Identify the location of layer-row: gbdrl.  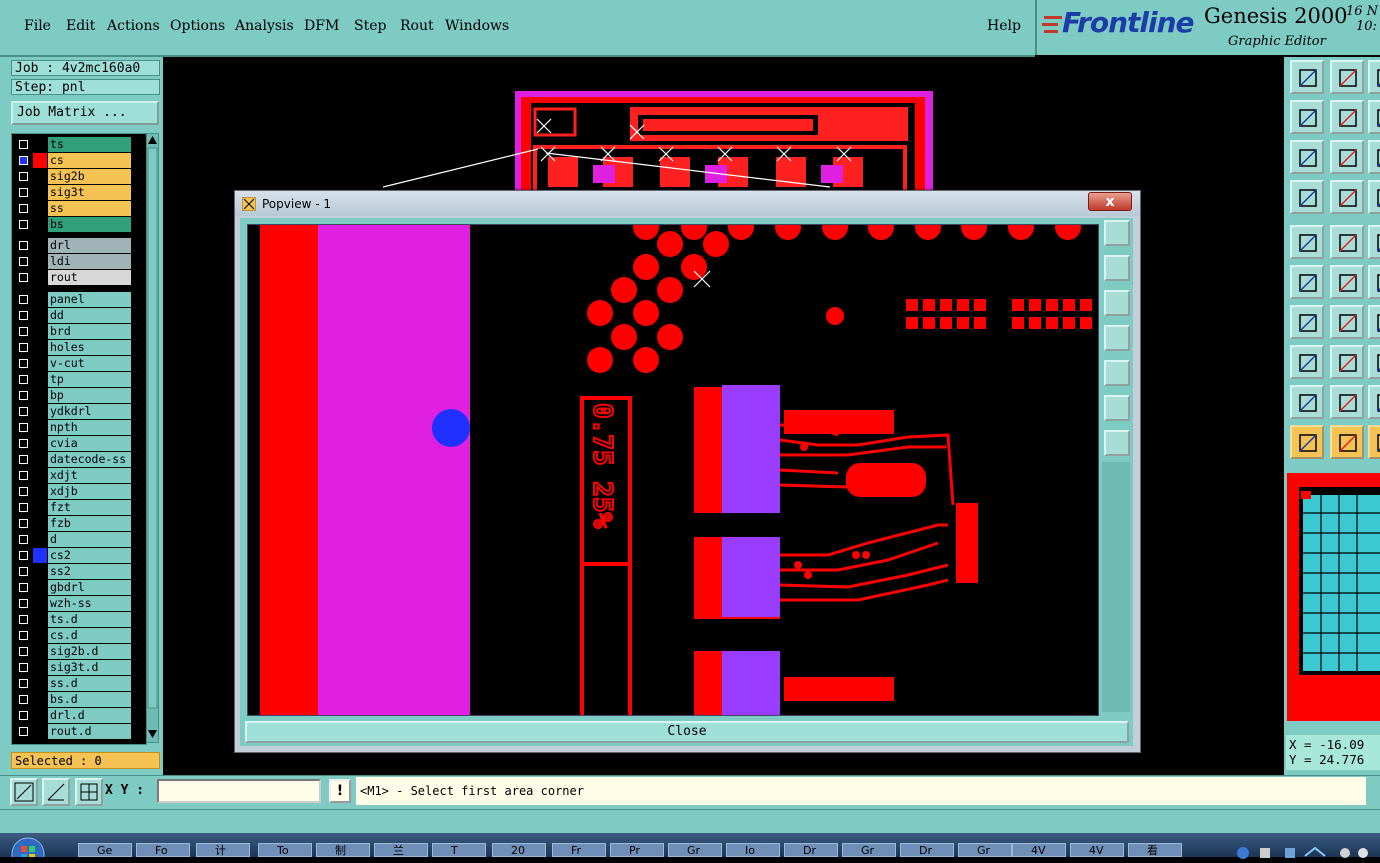
(79, 587).